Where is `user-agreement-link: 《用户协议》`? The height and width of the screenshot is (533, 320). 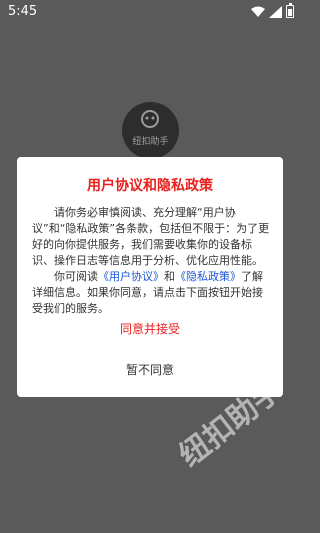 user-agreement-link: 《用户协议》 is located at coordinates (131, 276).